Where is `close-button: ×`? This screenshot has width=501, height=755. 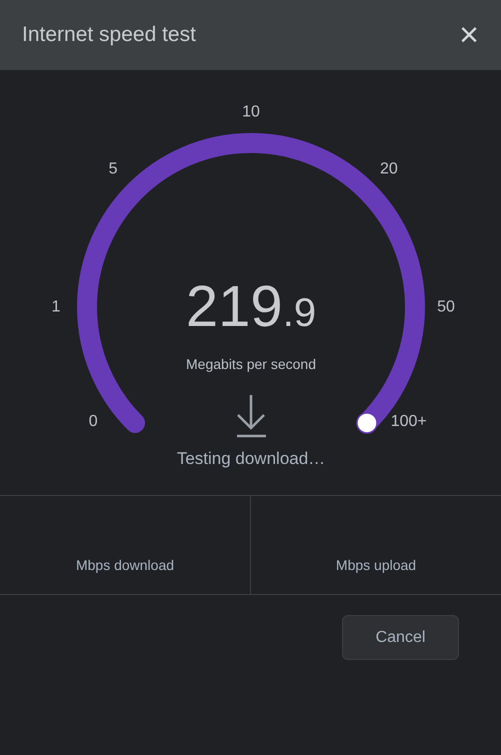
close-button: × is located at coordinates (469, 35).